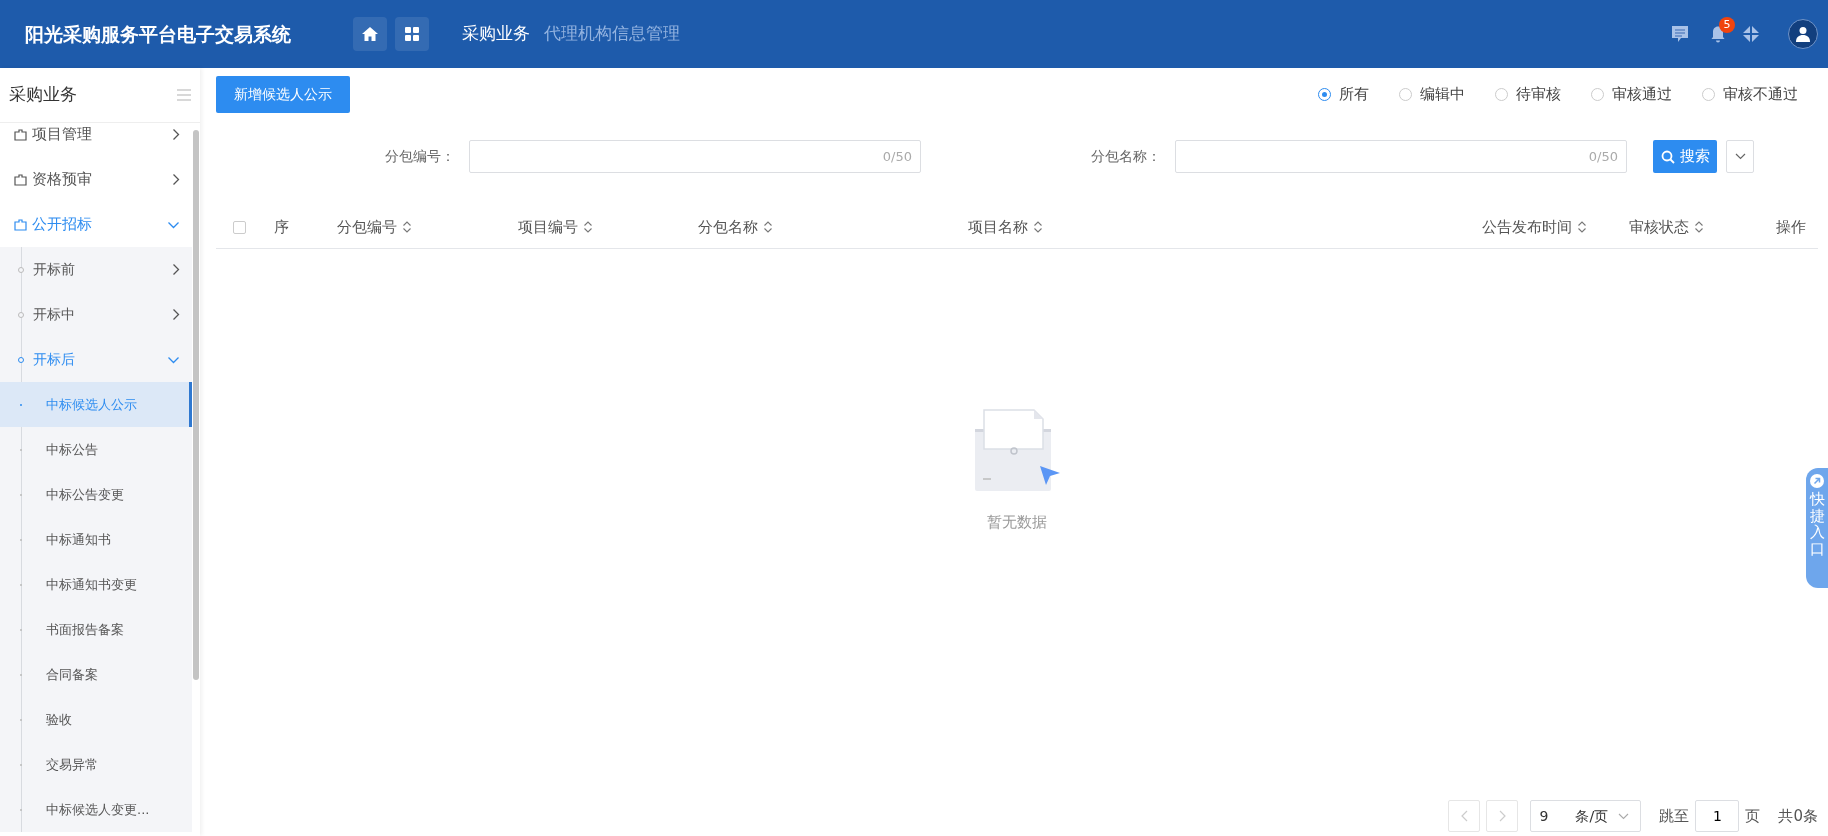 The height and width of the screenshot is (836, 1828). I want to click on field-label: 分包名称：, so click(1125, 156).